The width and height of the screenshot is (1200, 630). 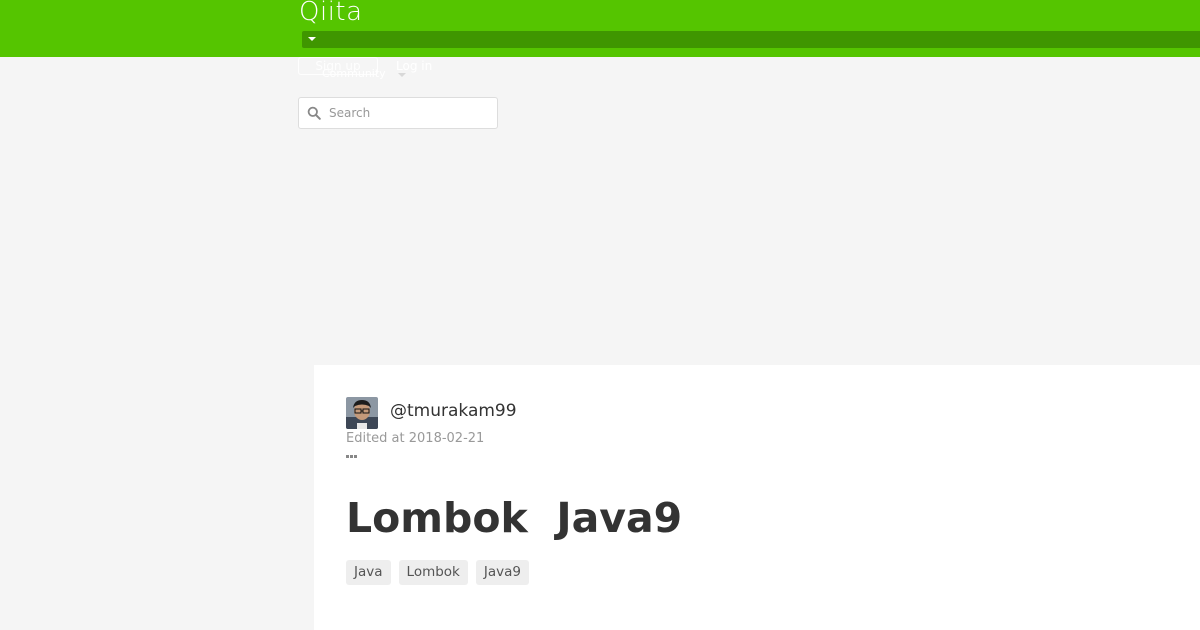 What do you see at coordinates (331, 13) in the screenshot?
I see `qiita-logo: Qiita` at bounding box center [331, 13].